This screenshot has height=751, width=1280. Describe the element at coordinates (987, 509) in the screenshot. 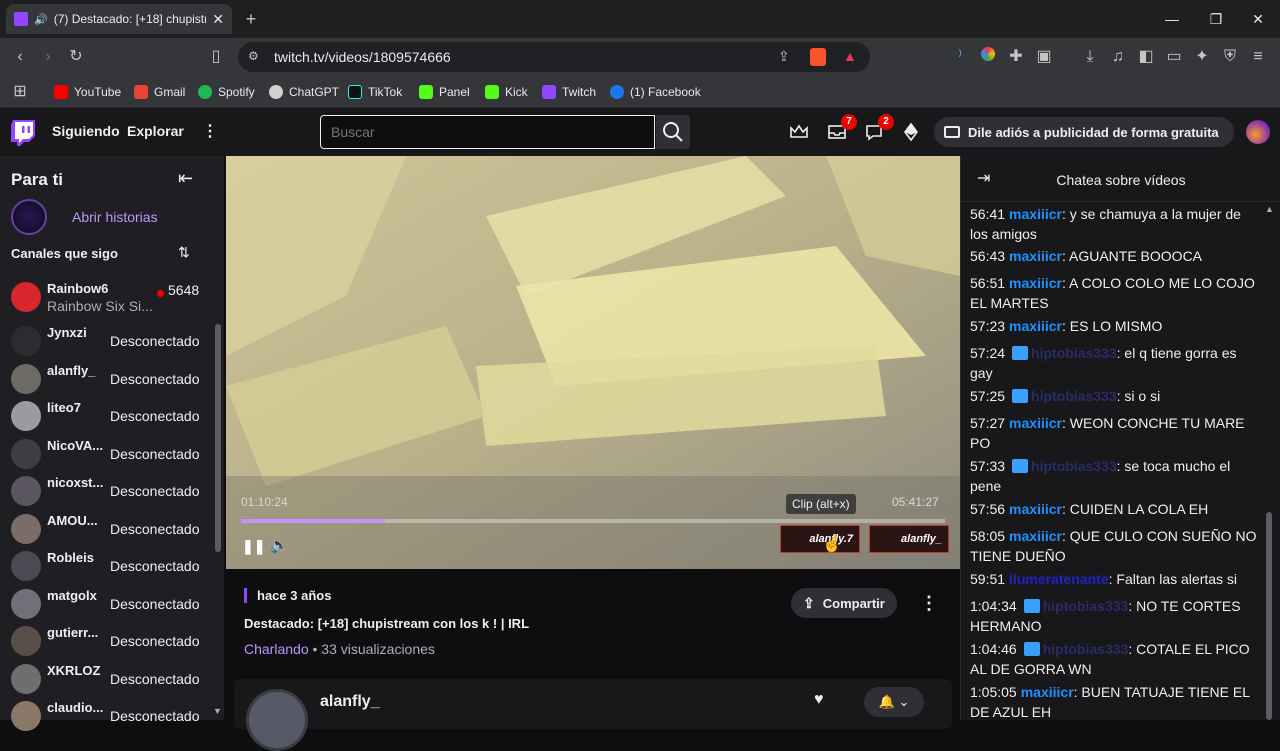

I see `chat-timestamp: 57:56` at that location.